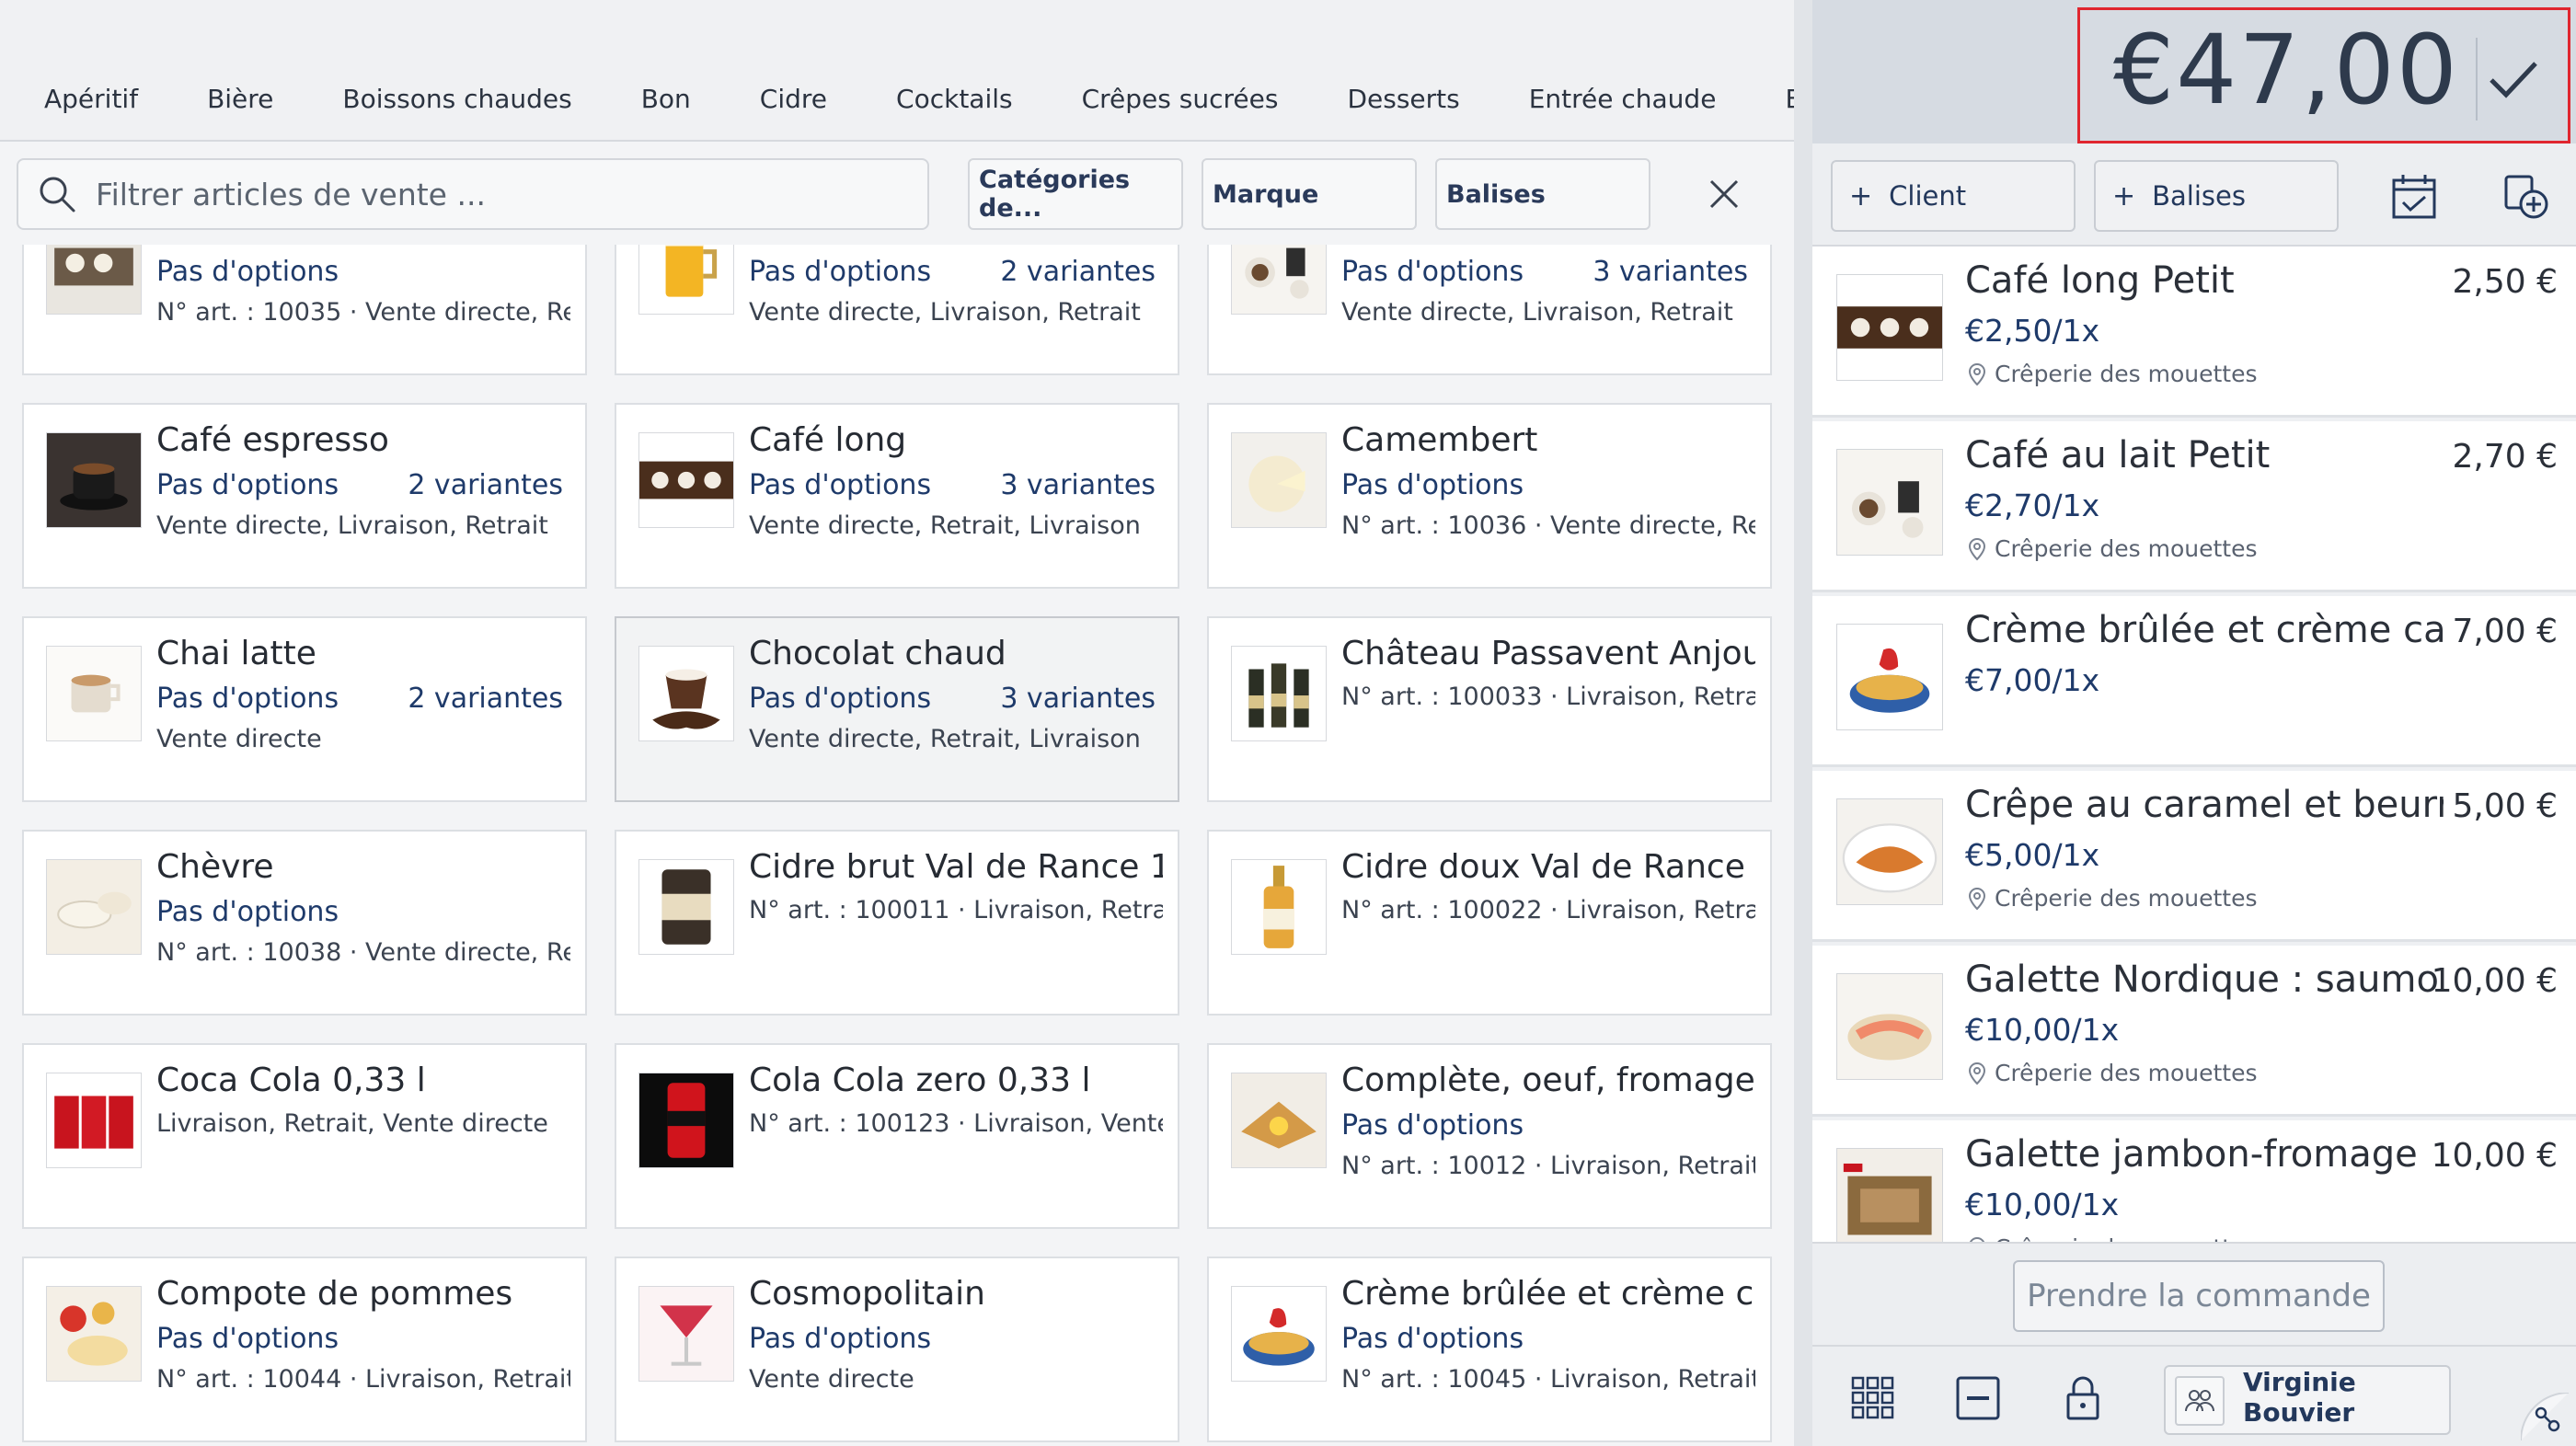 The image size is (2576, 1446). I want to click on product-card: Cosmopolitain Pas d'options Vente directe, so click(897, 1349).